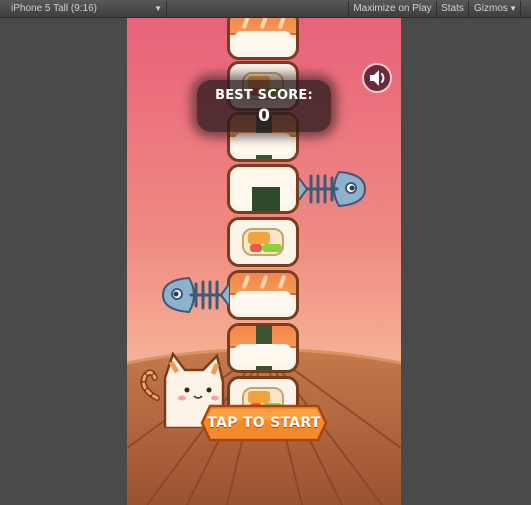 The image size is (531, 505). What do you see at coordinates (195, 295) in the screenshot?
I see `fishbone-obstacle-left` at bounding box center [195, 295].